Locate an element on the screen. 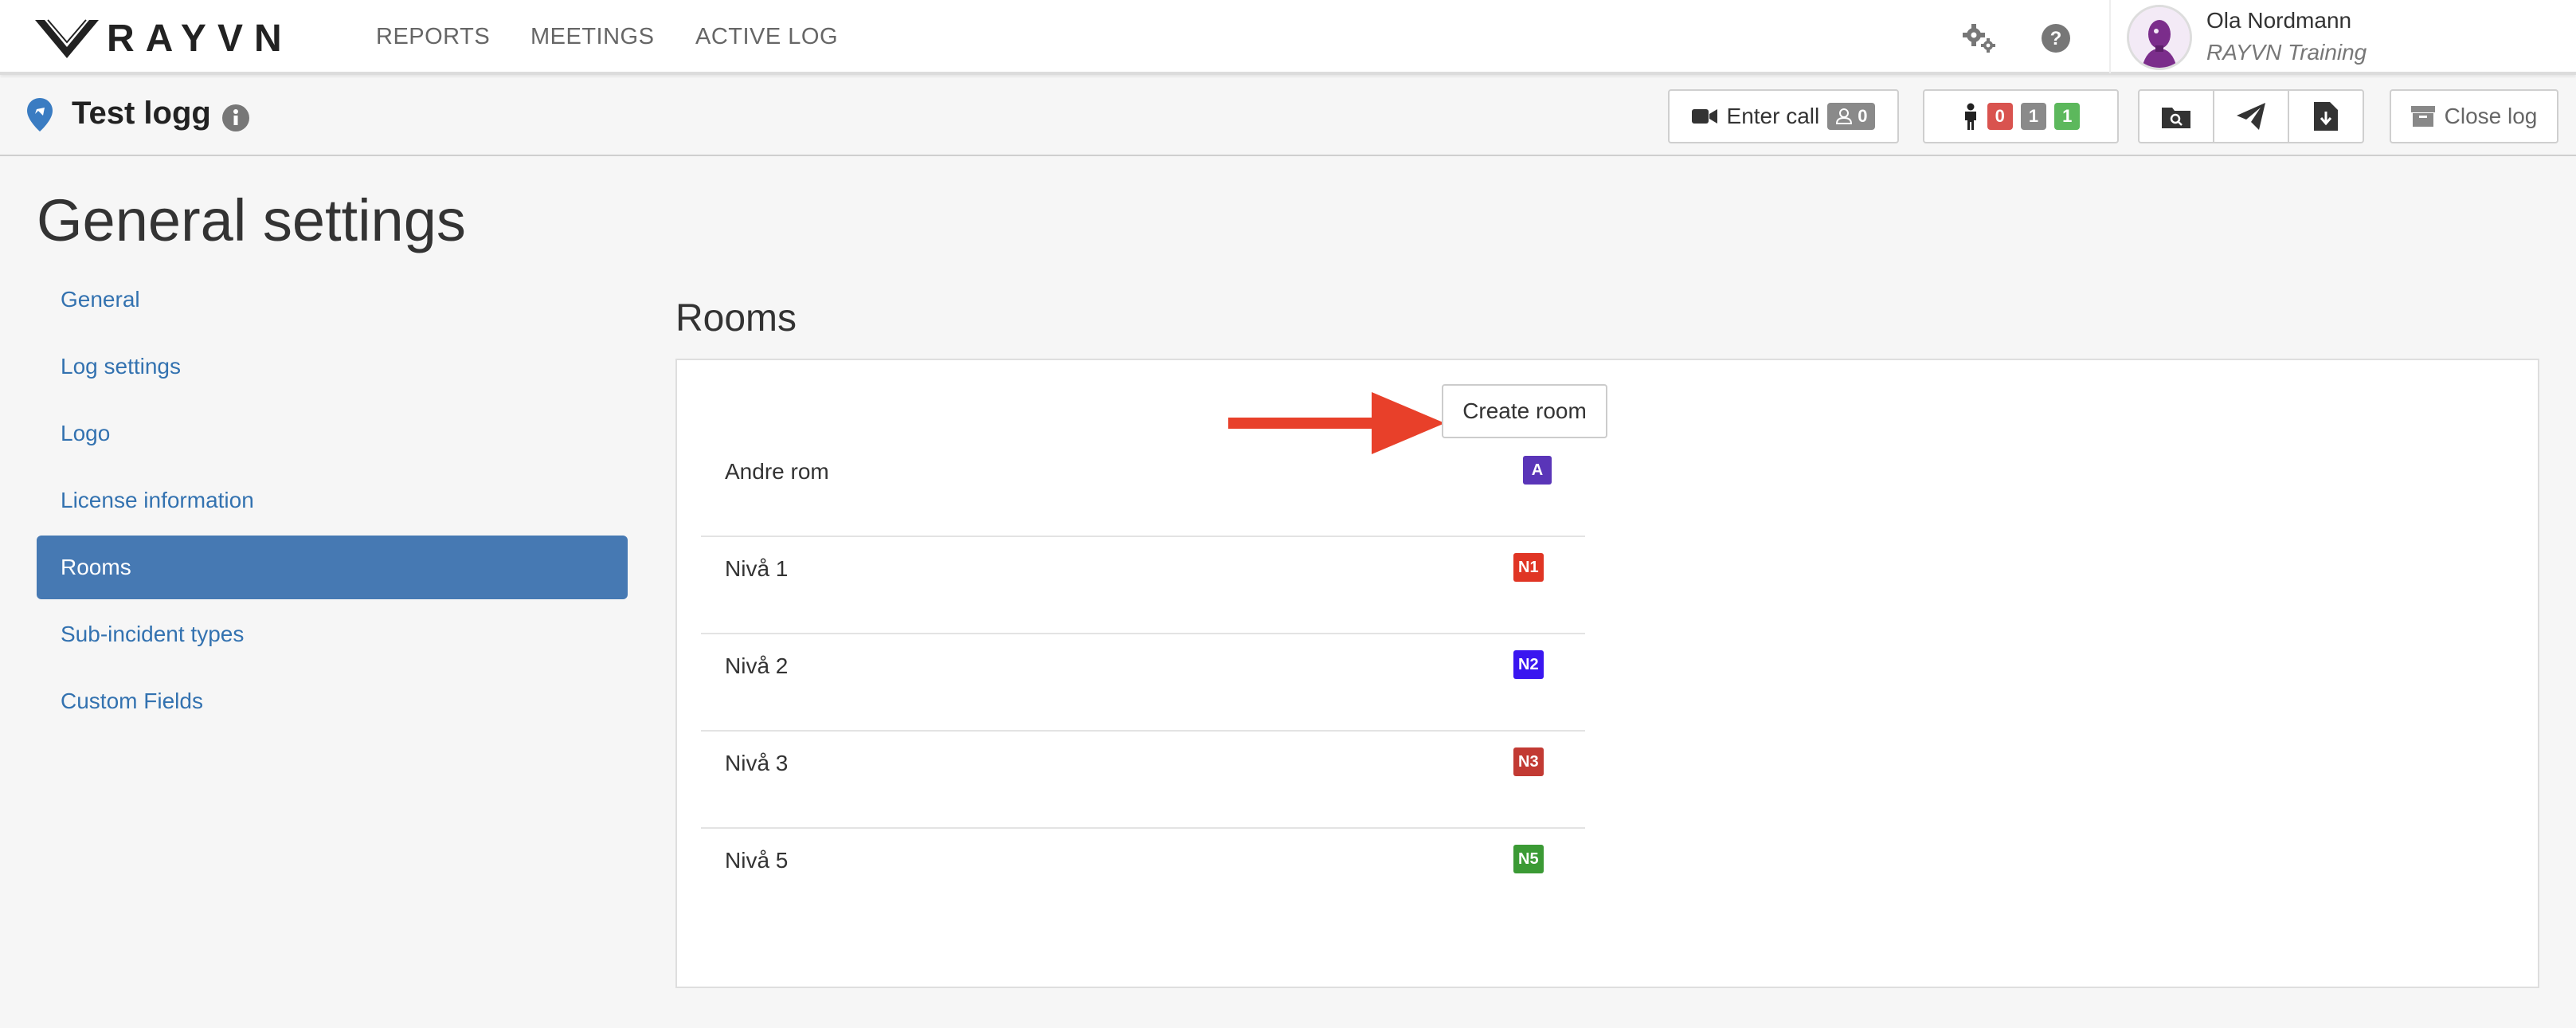 Image resolution: width=2576 pixels, height=1028 pixels. enter-call-button: Enter call 0 is located at coordinates (1783, 116).